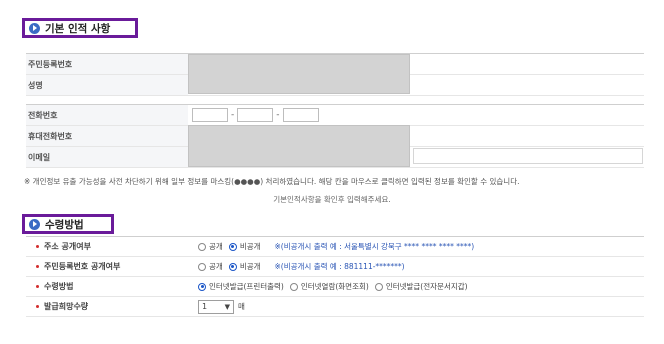 The image size is (664, 344). I want to click on field-label: 성명, so click(107, 85).